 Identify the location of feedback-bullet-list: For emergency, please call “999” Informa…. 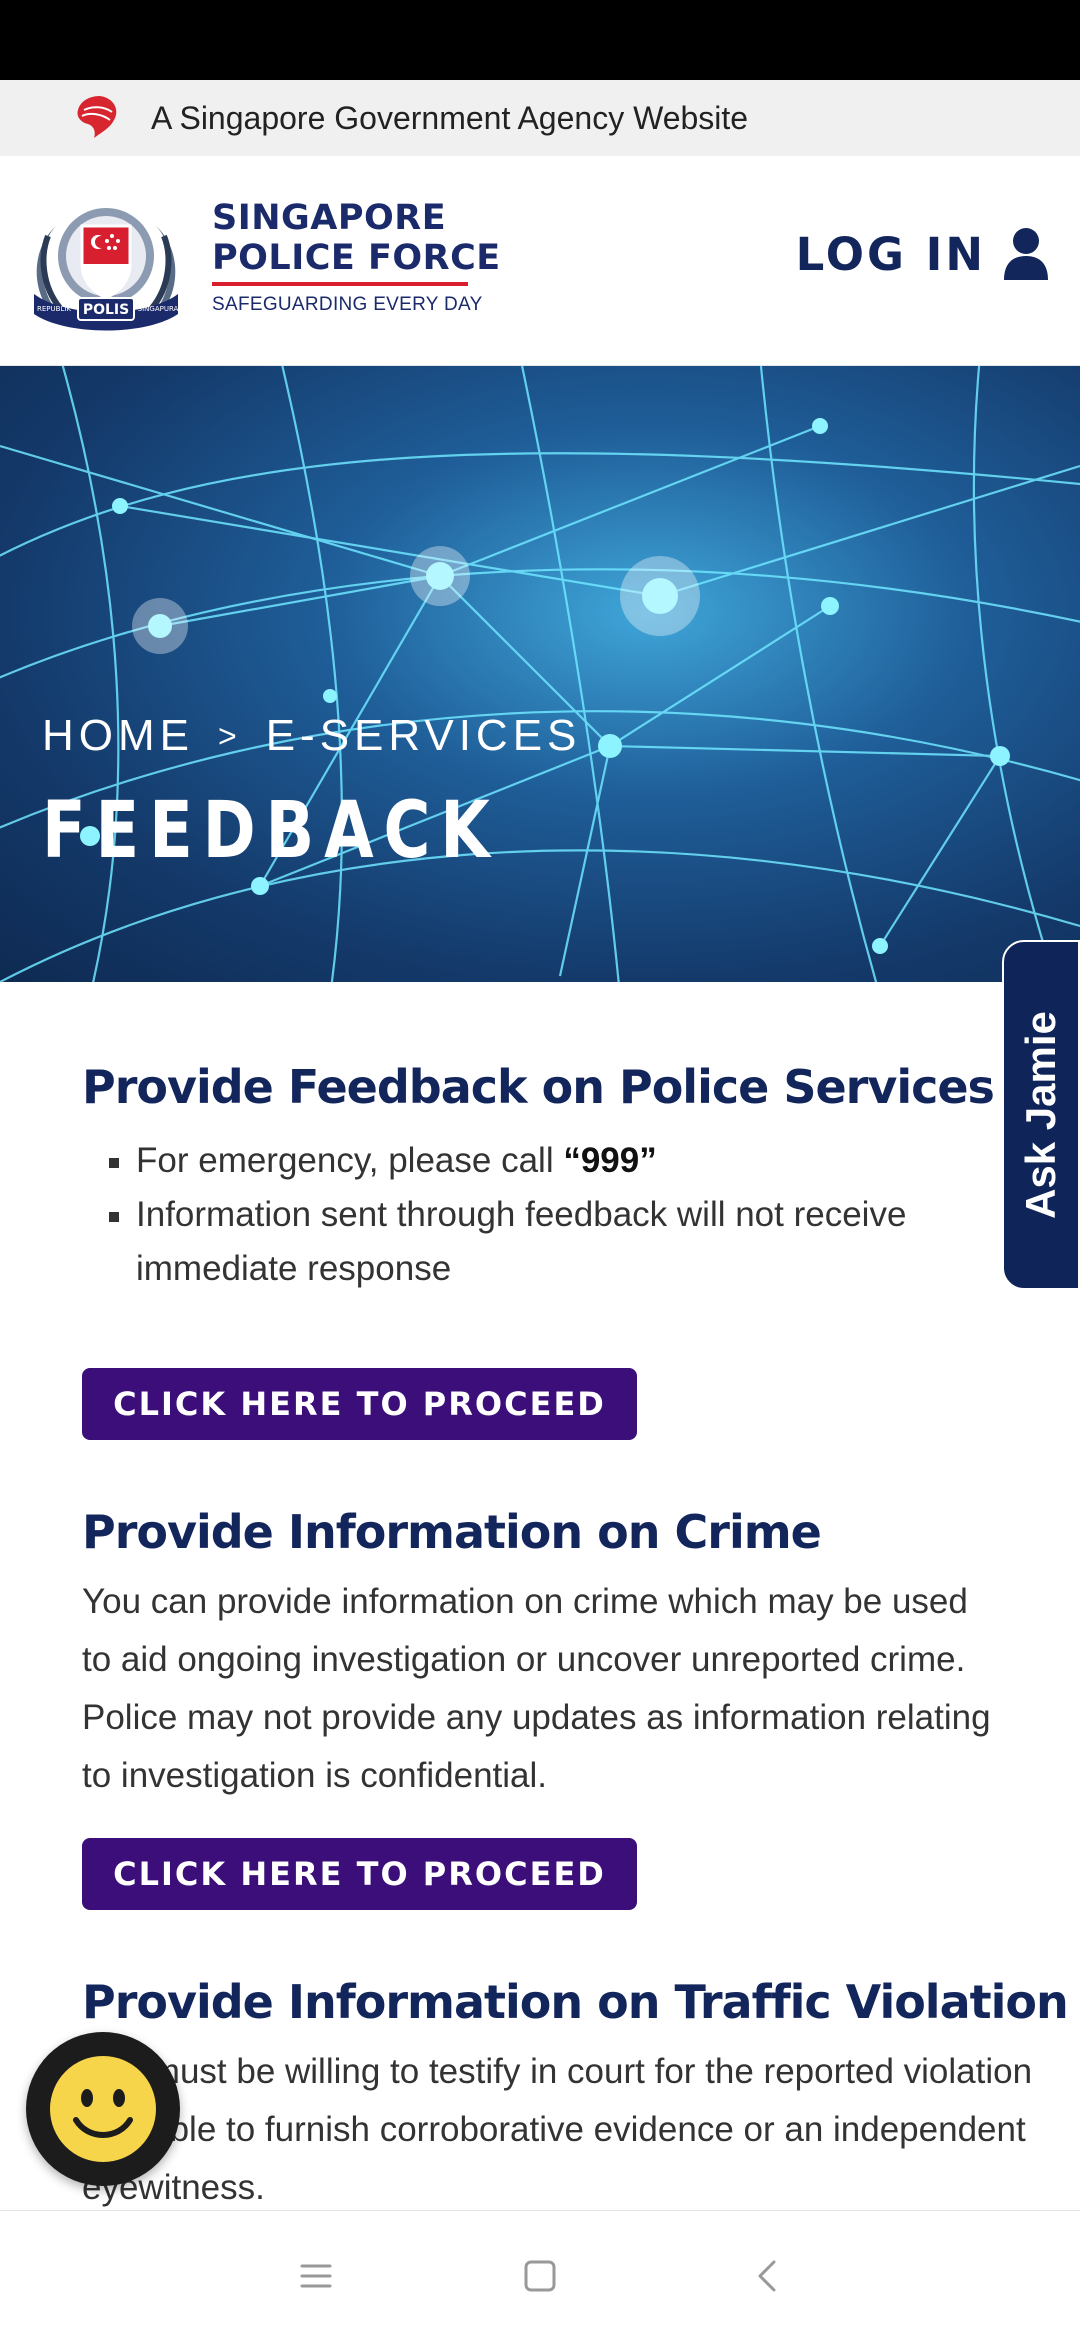
(542, 1215).